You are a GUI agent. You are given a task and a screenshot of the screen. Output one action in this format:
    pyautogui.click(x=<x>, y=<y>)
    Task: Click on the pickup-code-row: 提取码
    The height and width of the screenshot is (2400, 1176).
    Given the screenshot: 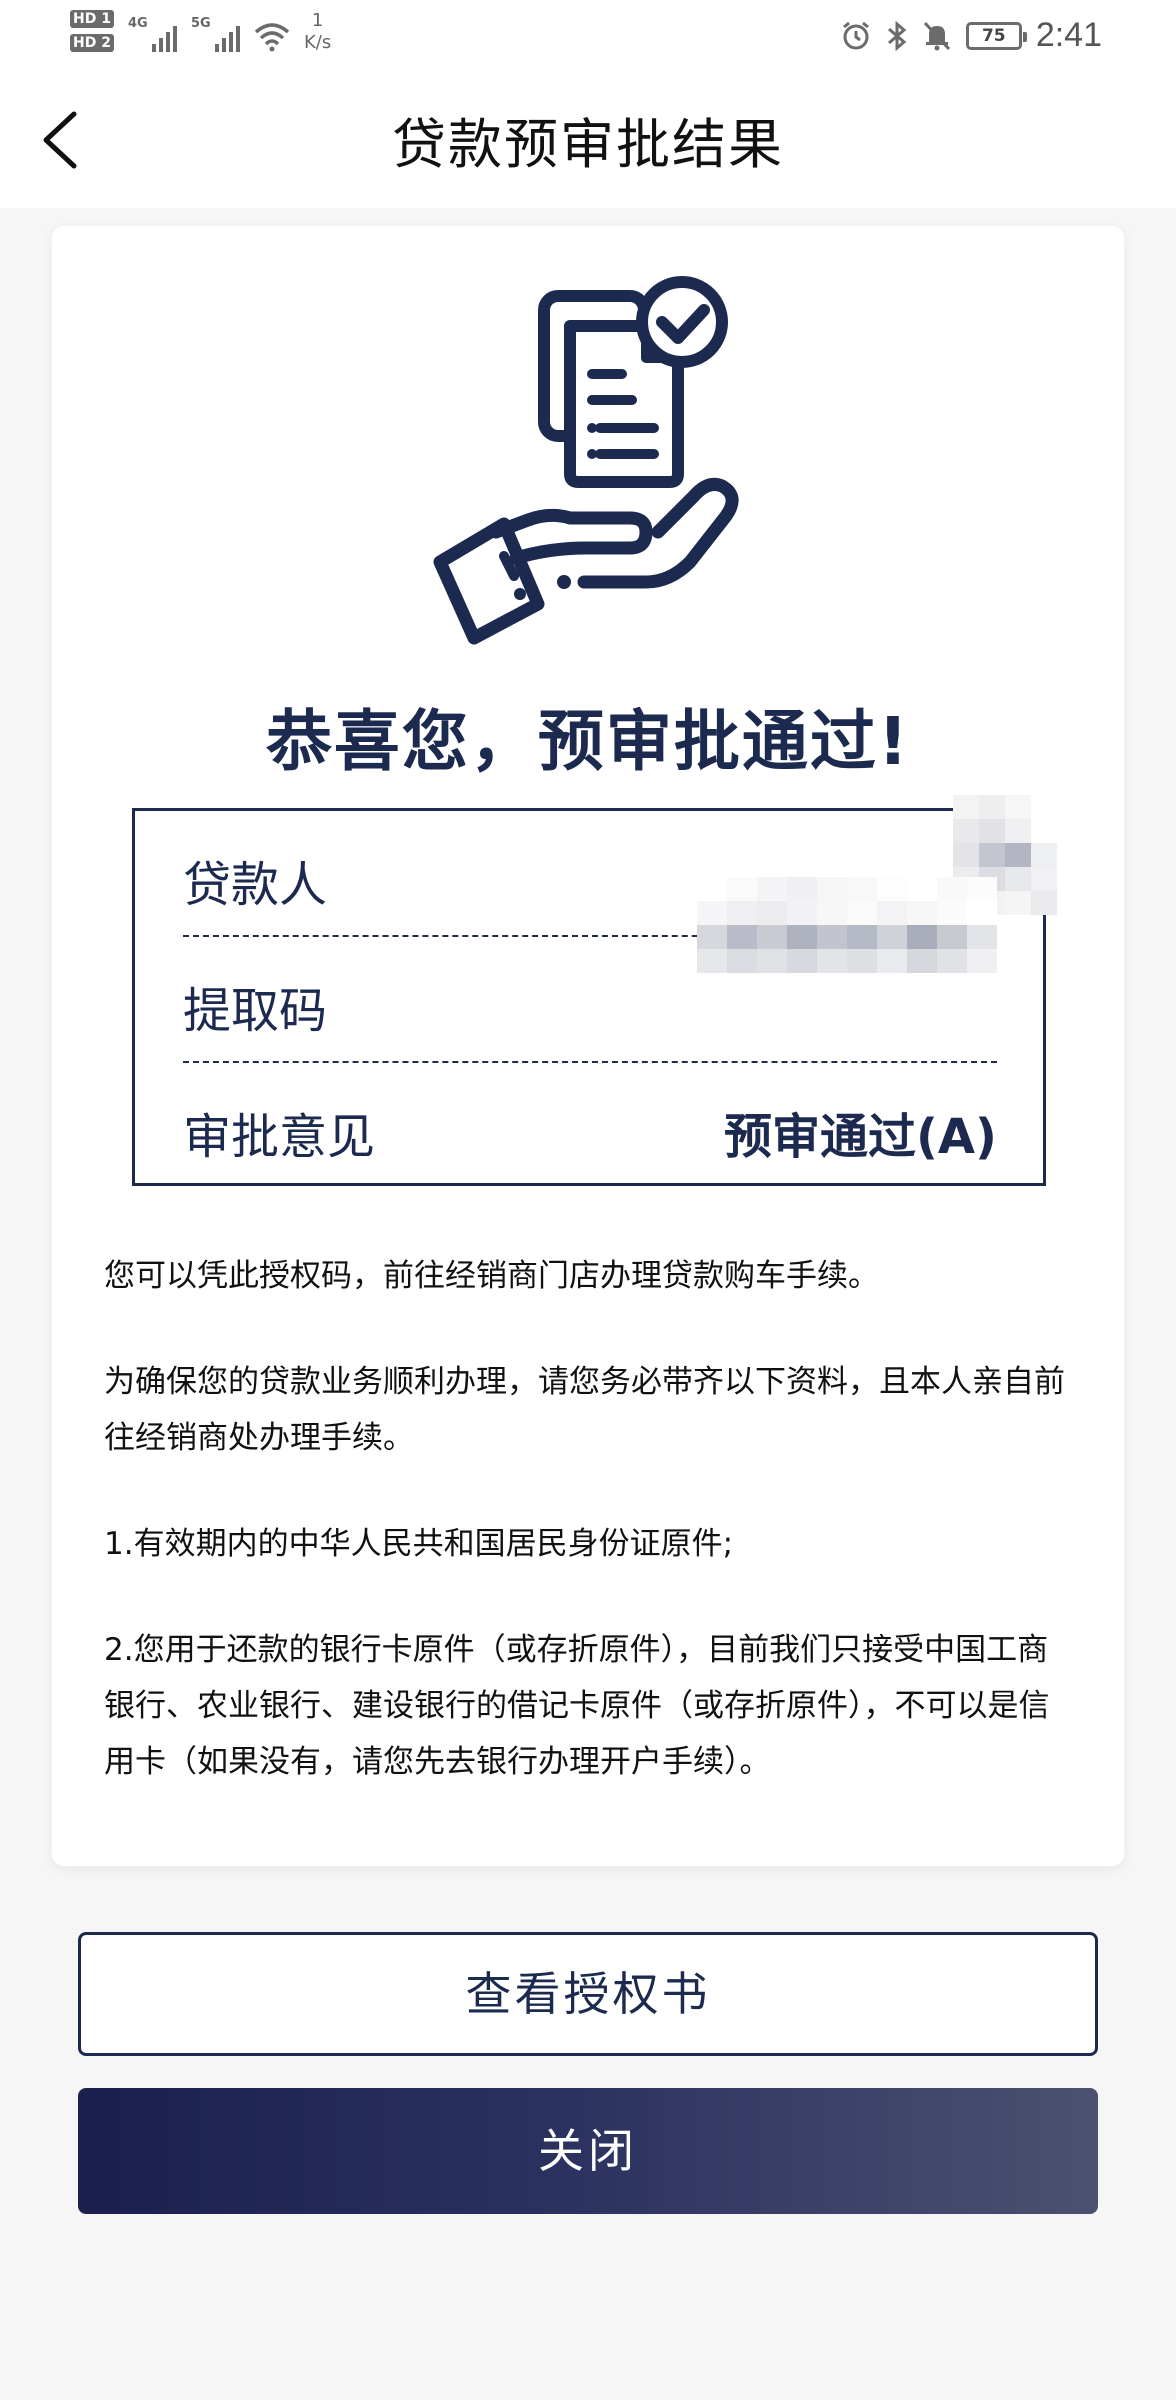 What is the action you would take?
    pyautogui.click(x=590, y=969)
    